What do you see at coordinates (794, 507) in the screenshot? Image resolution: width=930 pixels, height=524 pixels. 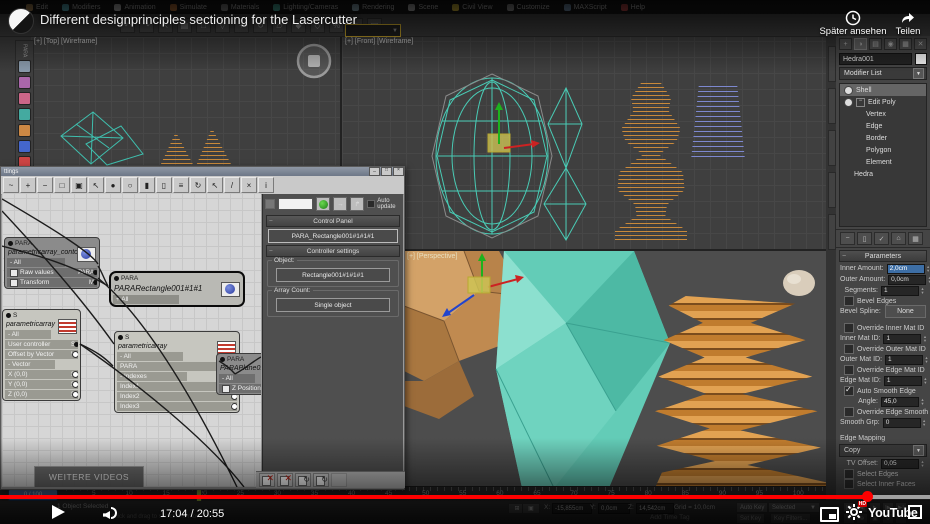 I see `selection-set-dropdown: Selected ▼` at bounding box center [794, 507].